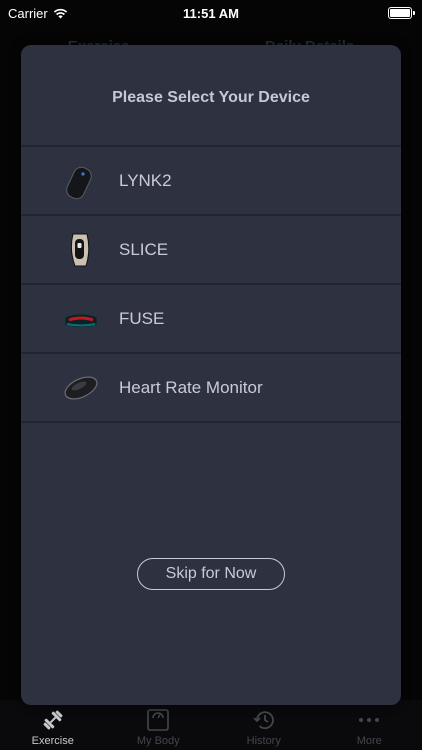 The width and height of the screenshot is (422, 750). Describe the element at coordinates (52, 741) in the screenshot. I see `tab-label: Exercise` at that location.